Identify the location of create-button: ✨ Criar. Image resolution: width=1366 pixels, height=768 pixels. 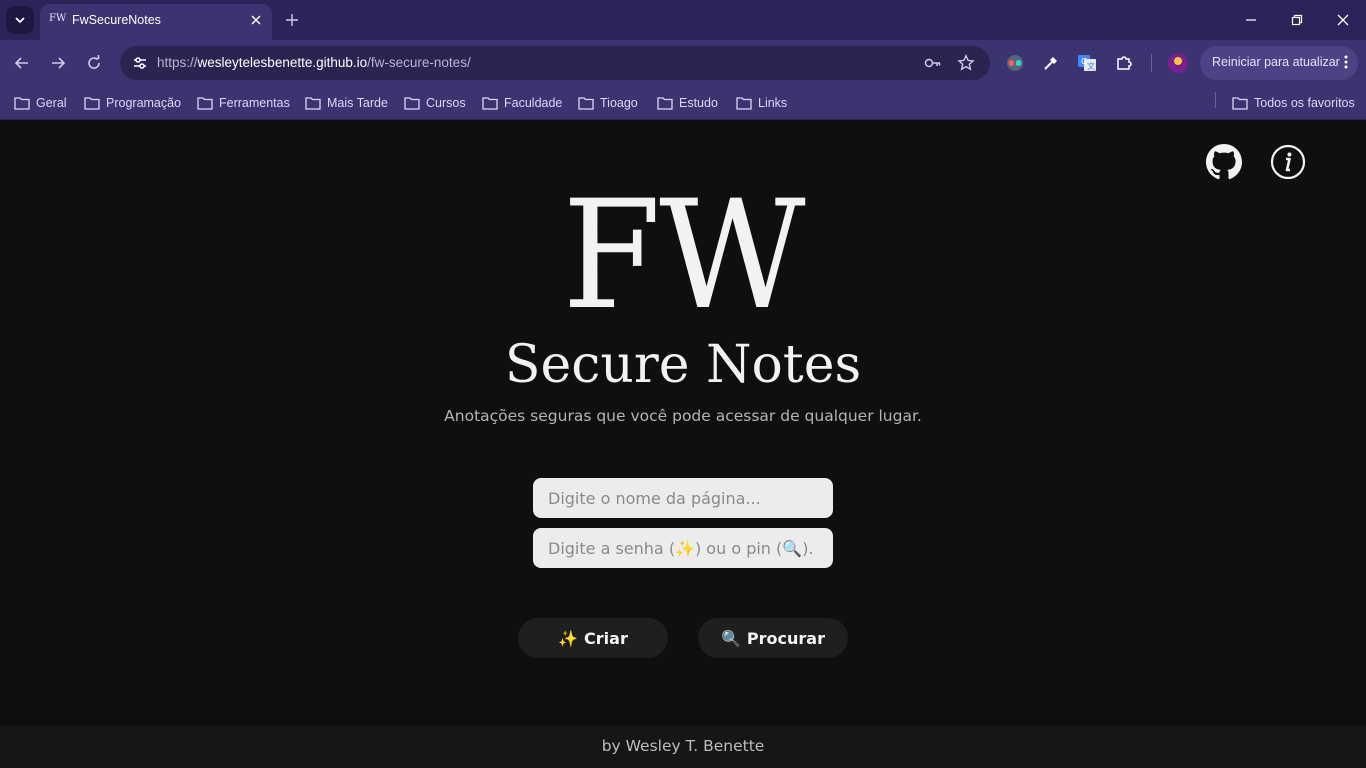
(593, 638).